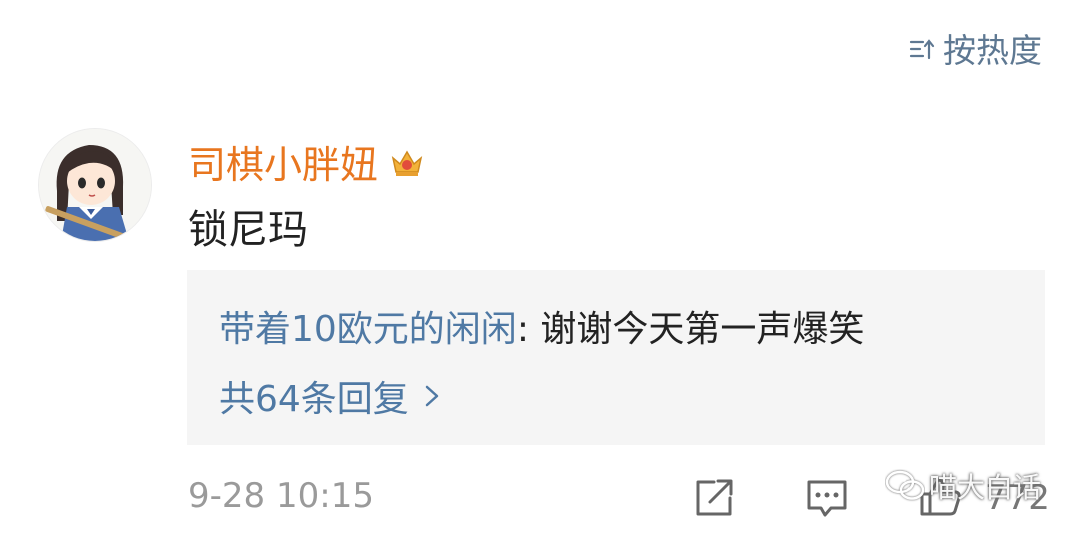 The width and height of the screenshot is (1080, 537). I want to click on reply-count-label: 共64条回复, so click(314, 399).